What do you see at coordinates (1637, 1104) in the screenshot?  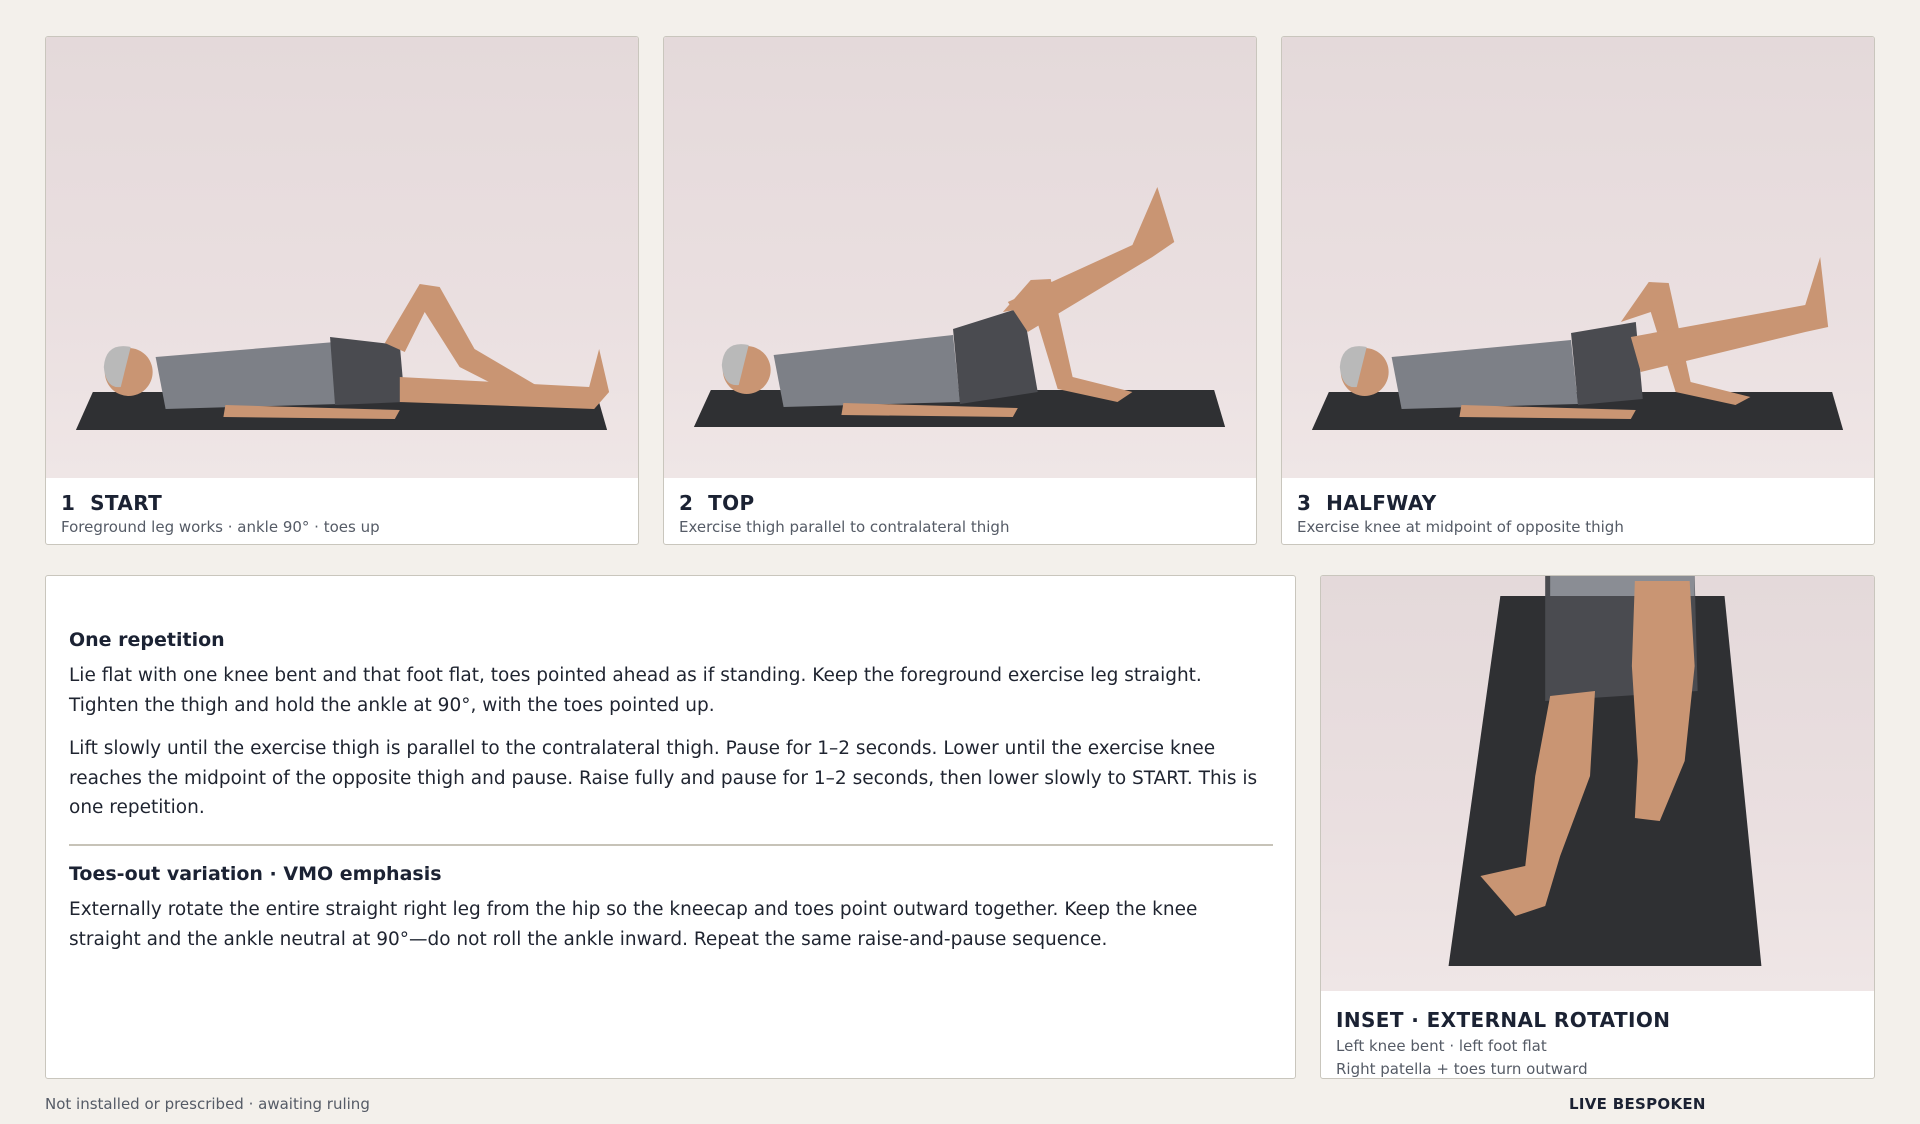 I see `footer-brand: LIVE BESPOKEN` at bounding box center [1637, 1104].